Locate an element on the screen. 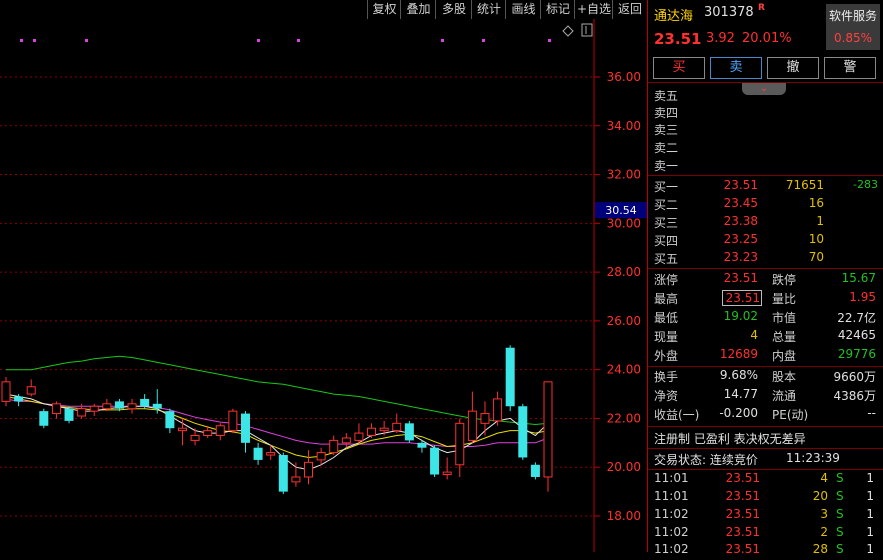 Image resolution: width=883 pixels, height=560 pixels. share-capital-label: 股本 is located at coordinates (784, 377).